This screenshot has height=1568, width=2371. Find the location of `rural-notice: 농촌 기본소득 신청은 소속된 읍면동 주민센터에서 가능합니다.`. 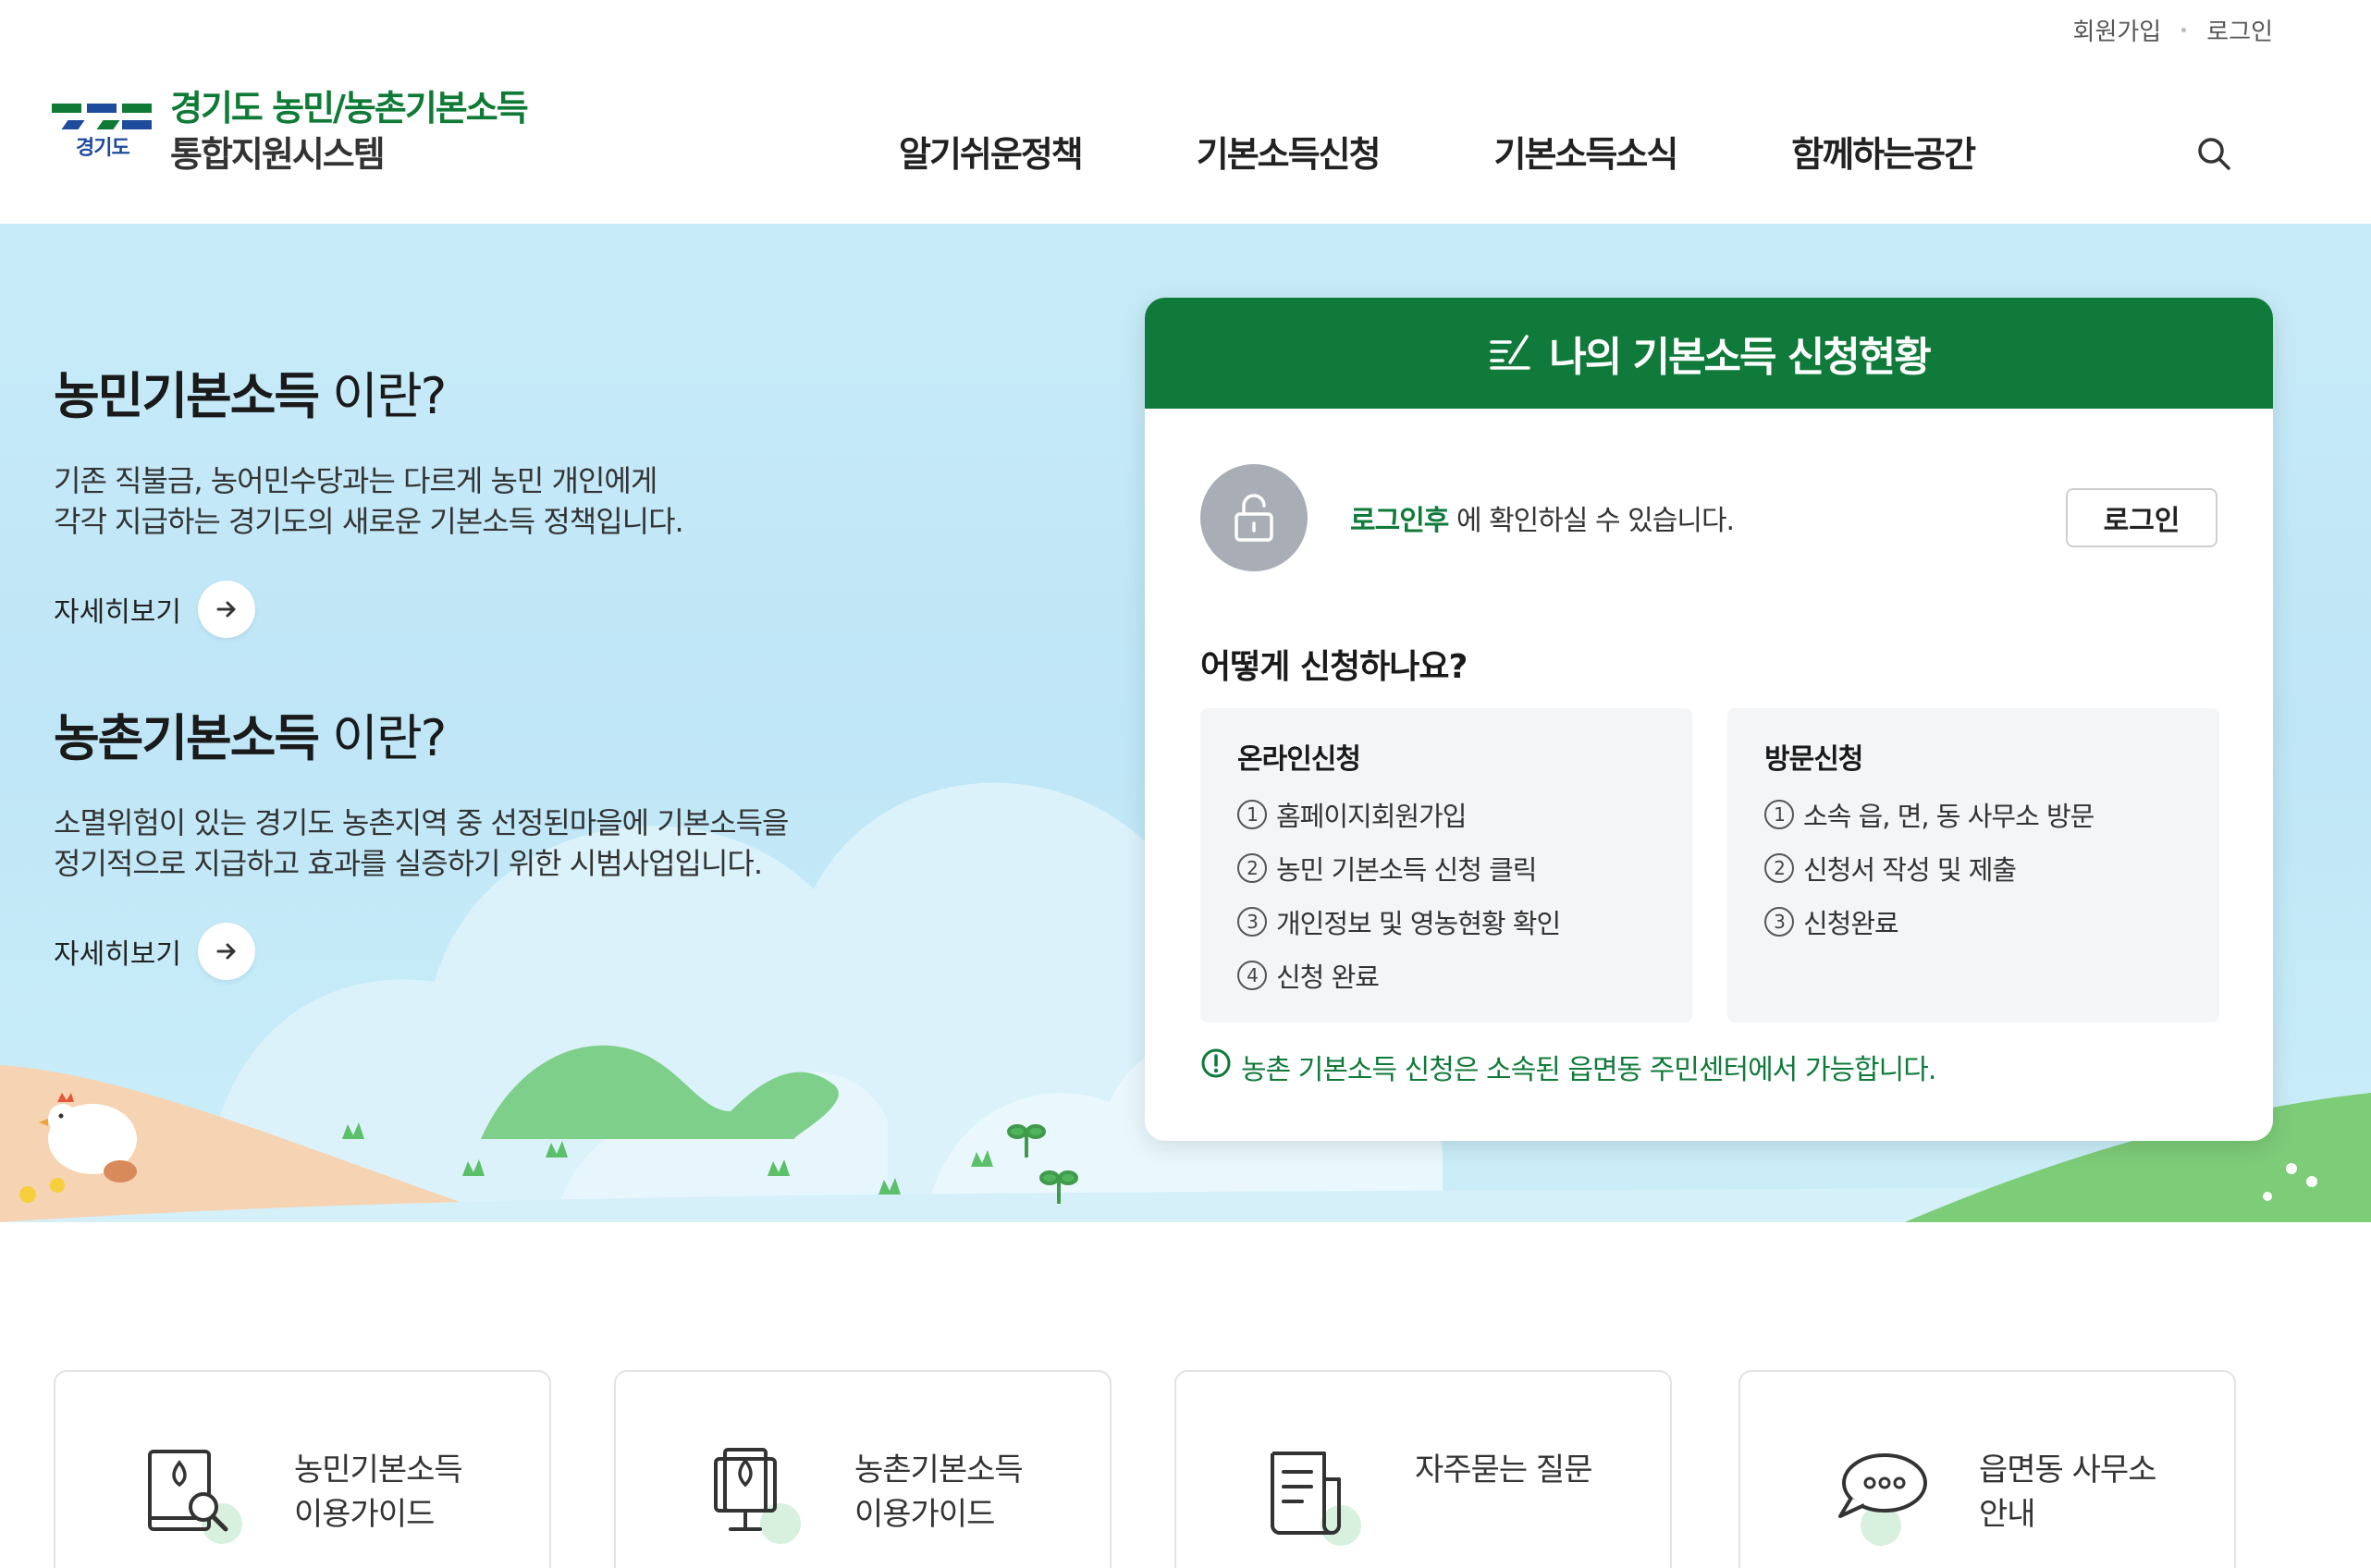

rural-notice: 농촌 기본소득 신청은 소속된 읍면동 주민센터에서 가능합니다. is located at coordinates (1568, 1067).